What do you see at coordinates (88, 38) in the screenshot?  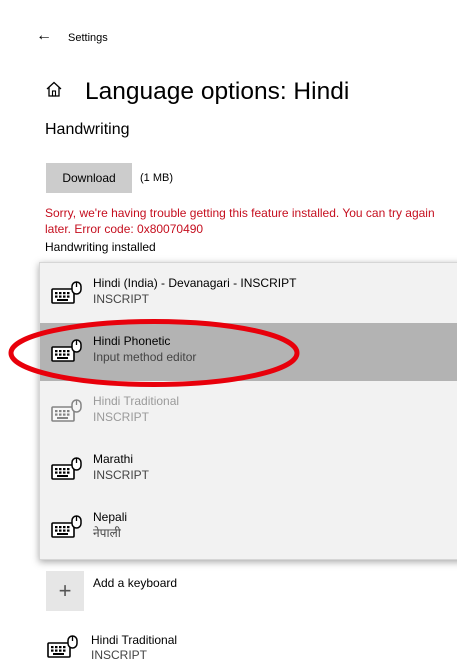 I see `app-title: Settings` at bounding box center [88, 38].